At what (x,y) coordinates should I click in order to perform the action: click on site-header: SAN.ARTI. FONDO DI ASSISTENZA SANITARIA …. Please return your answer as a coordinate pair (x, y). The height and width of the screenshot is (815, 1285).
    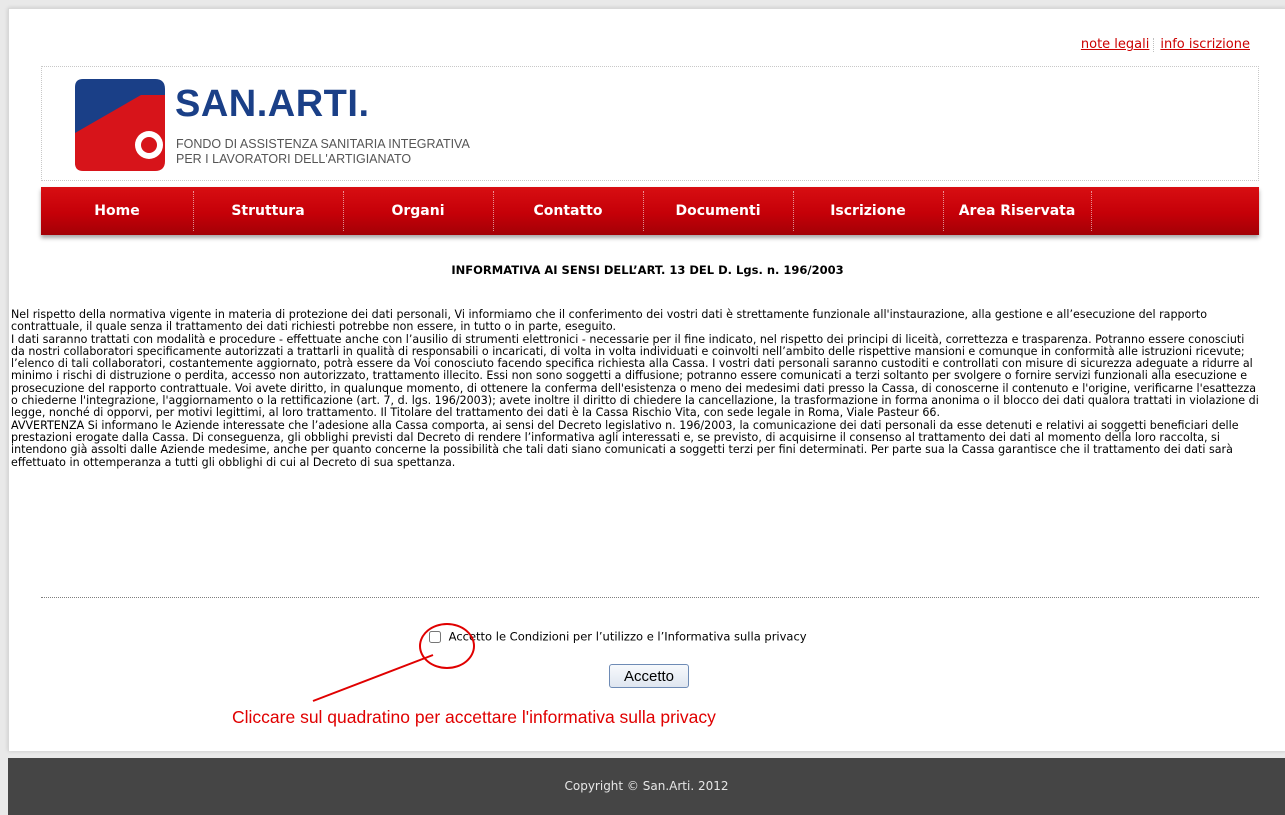
    Looking at the image, I should click on (650, 123).